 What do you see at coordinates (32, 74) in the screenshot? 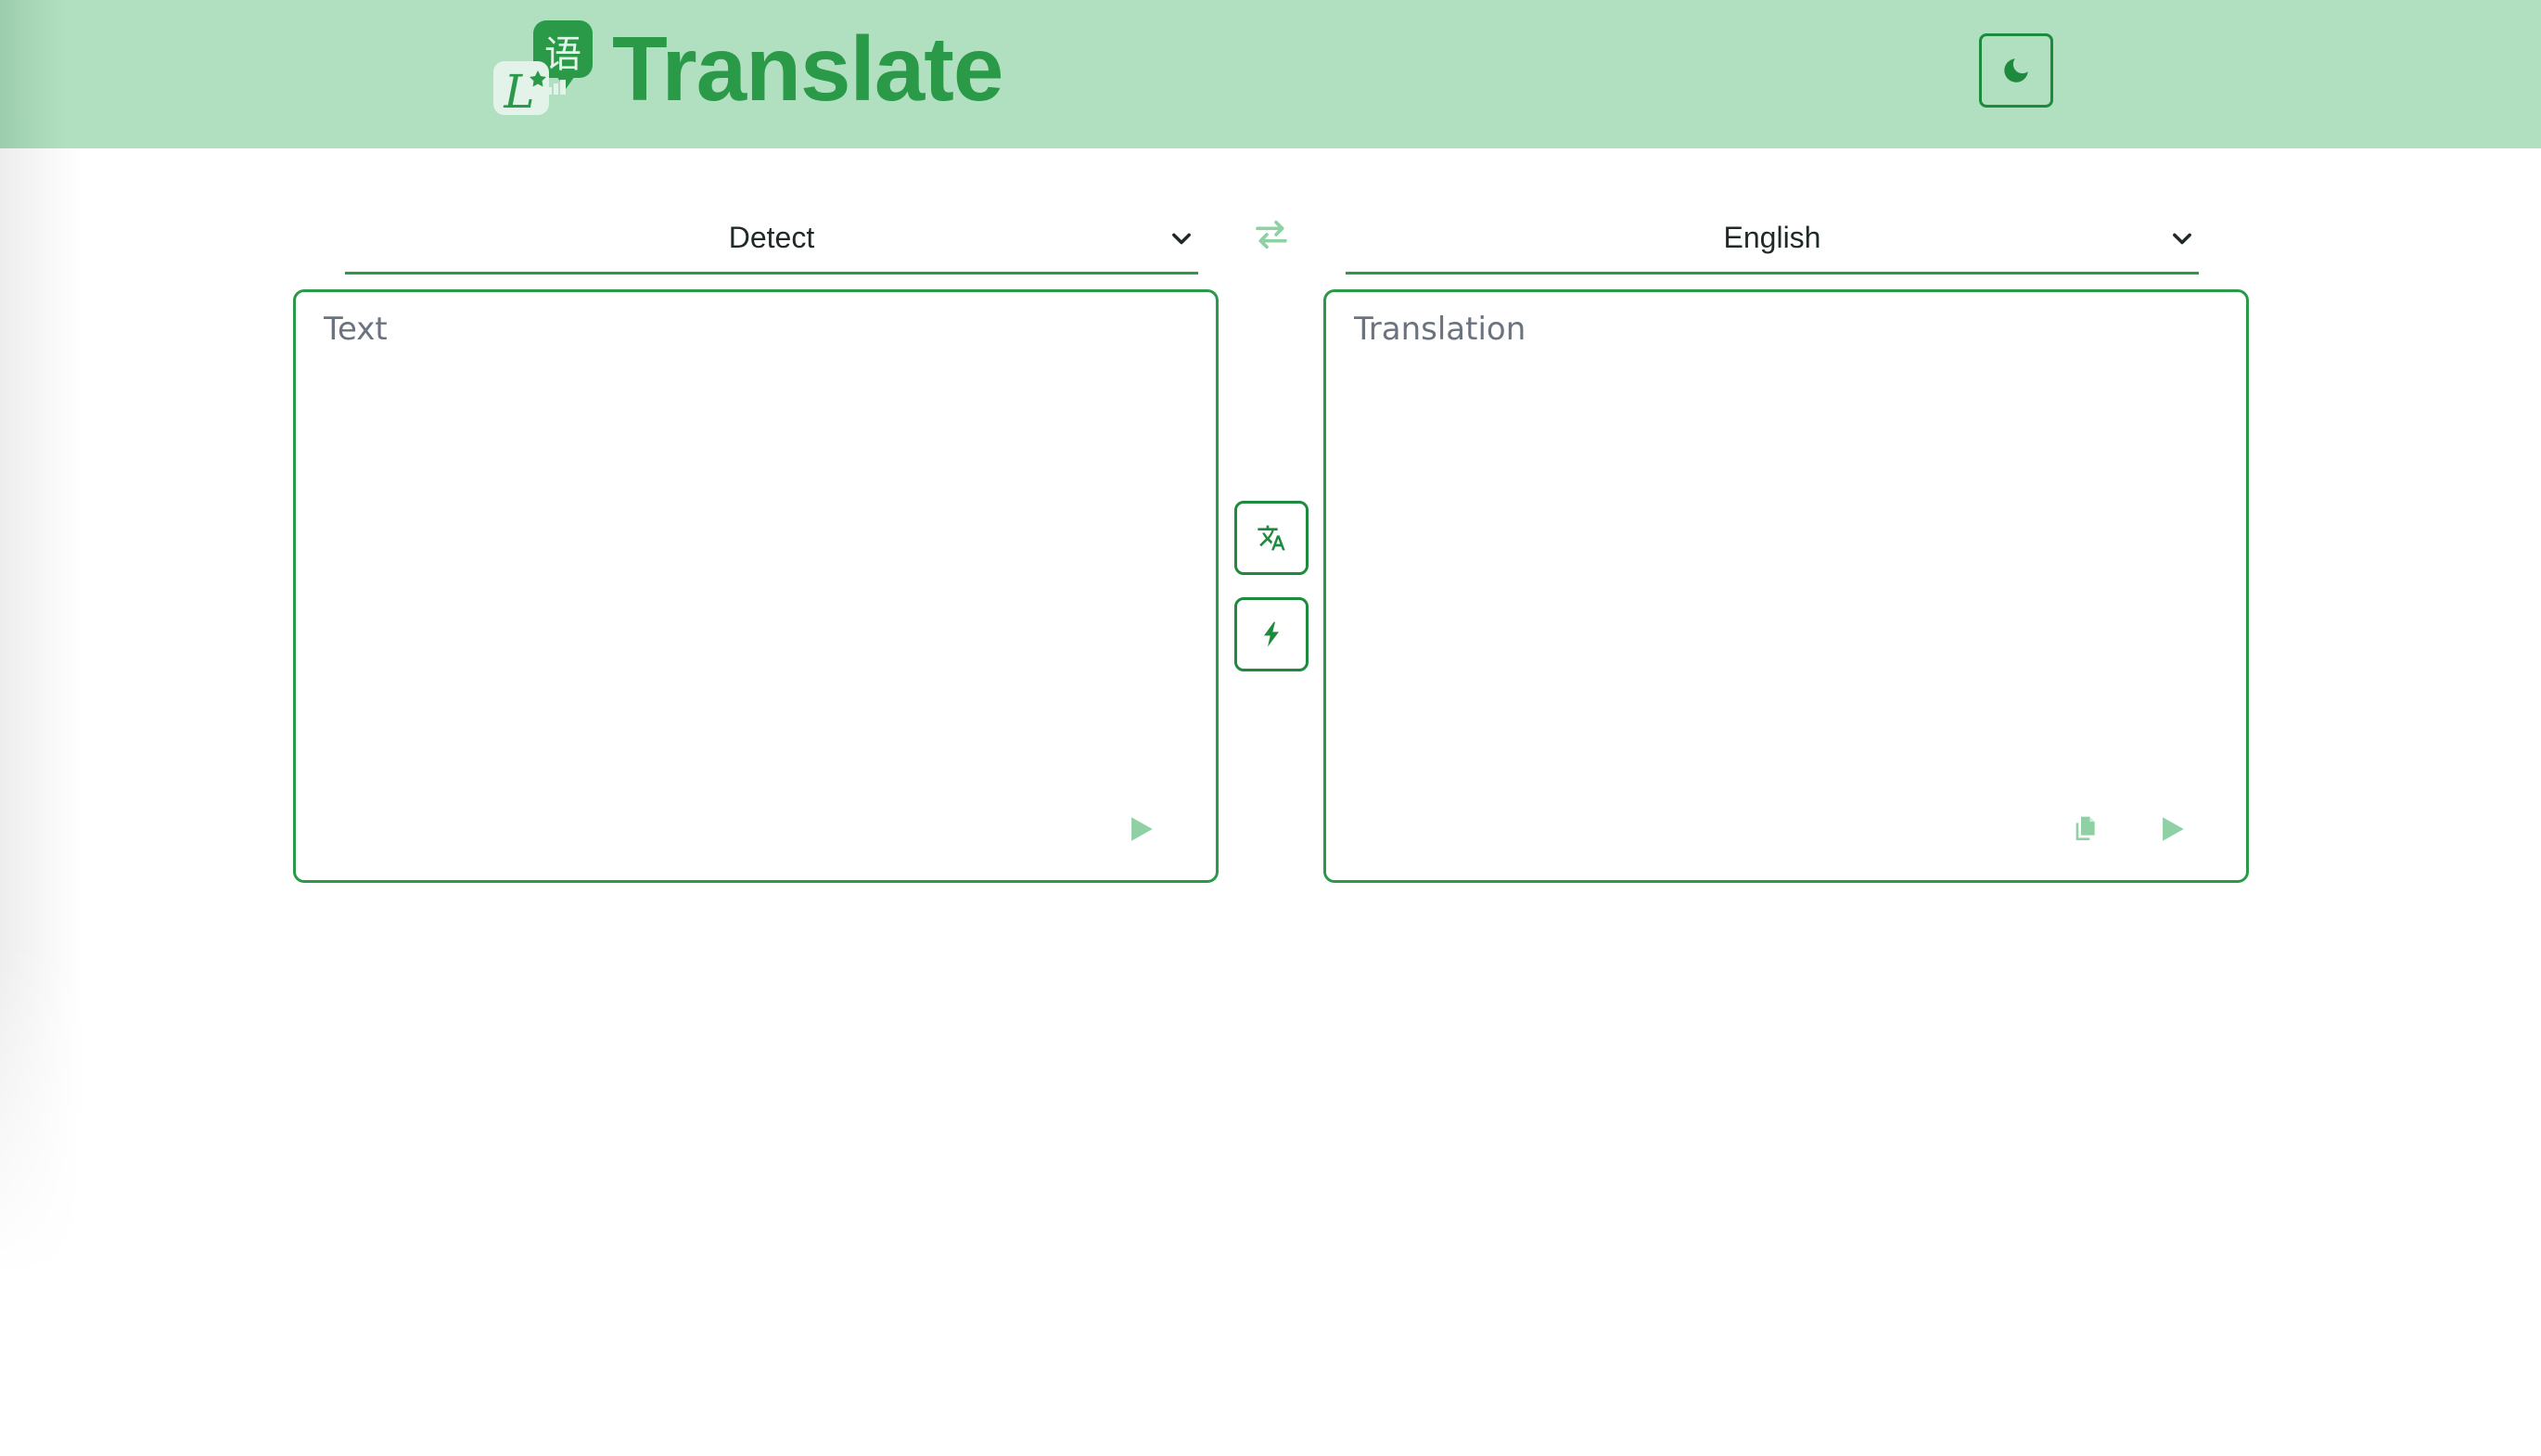
I see `header-edge-shade` at bounding box center [32, 74].